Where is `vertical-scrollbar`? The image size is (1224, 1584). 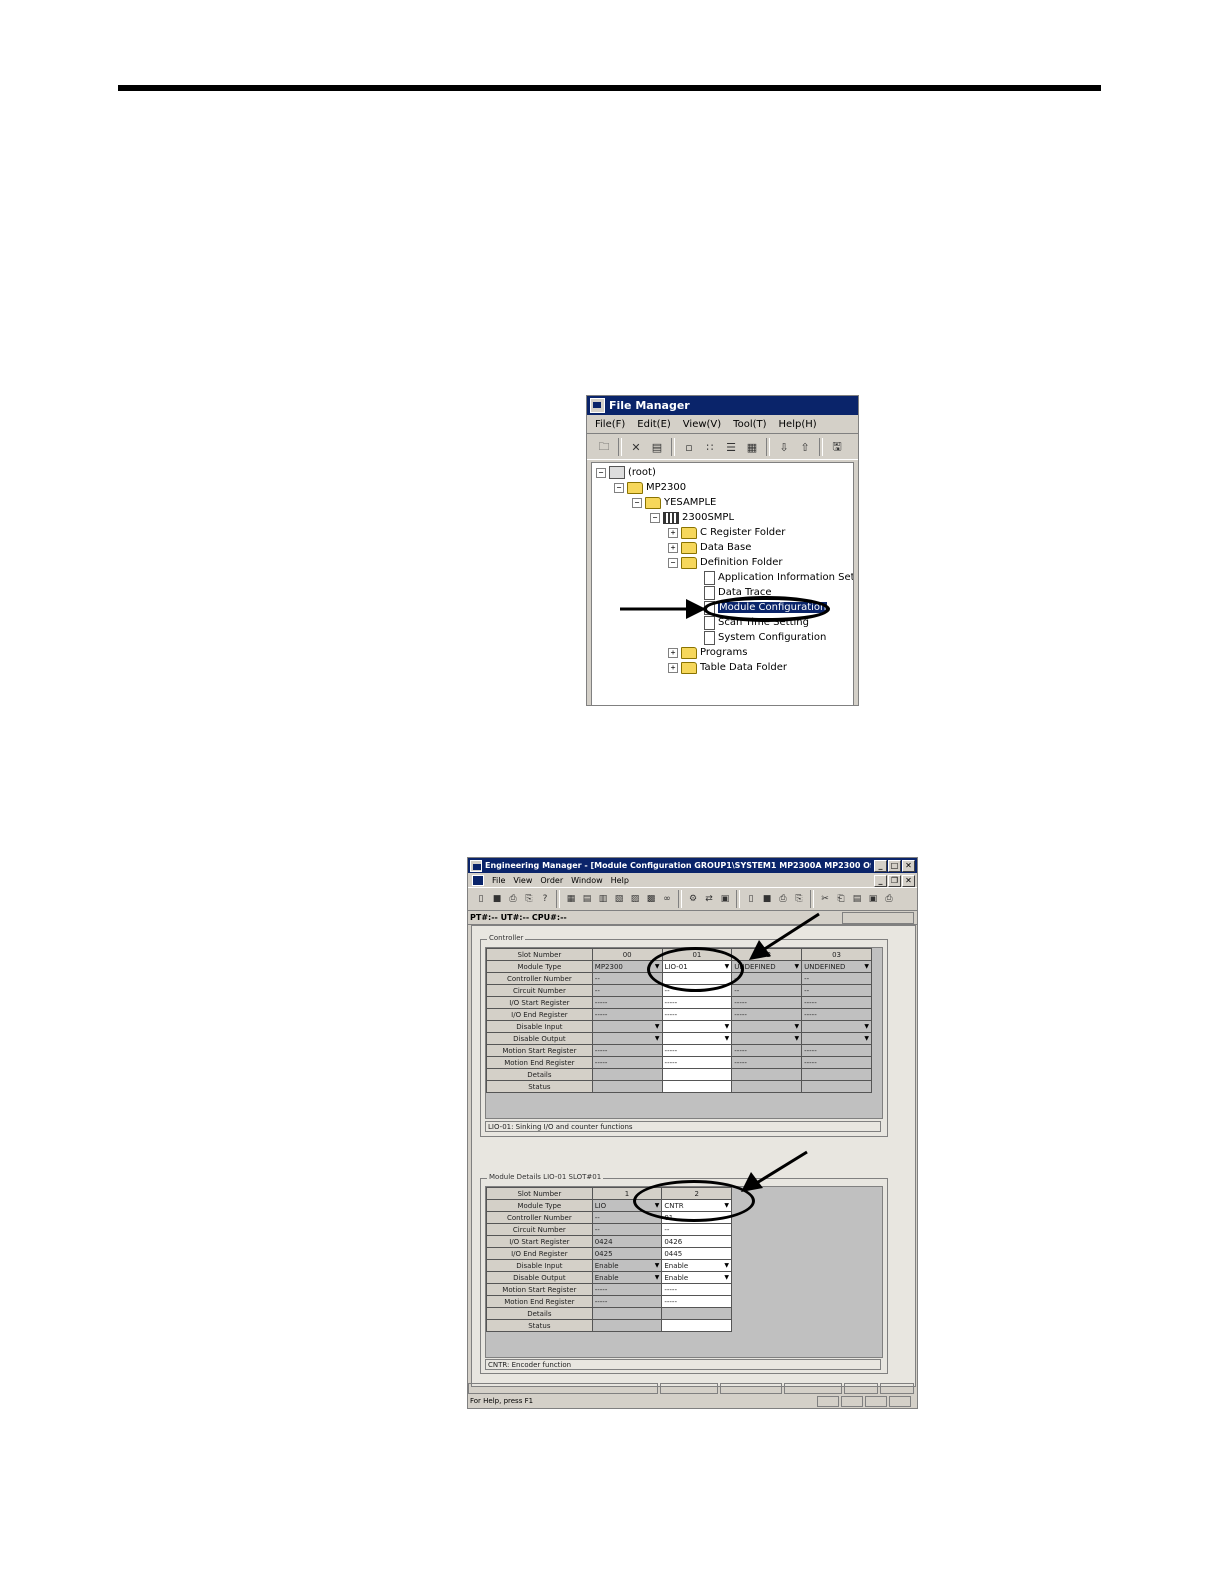
vertical-scrollbar is located at coordinates (855, 583).